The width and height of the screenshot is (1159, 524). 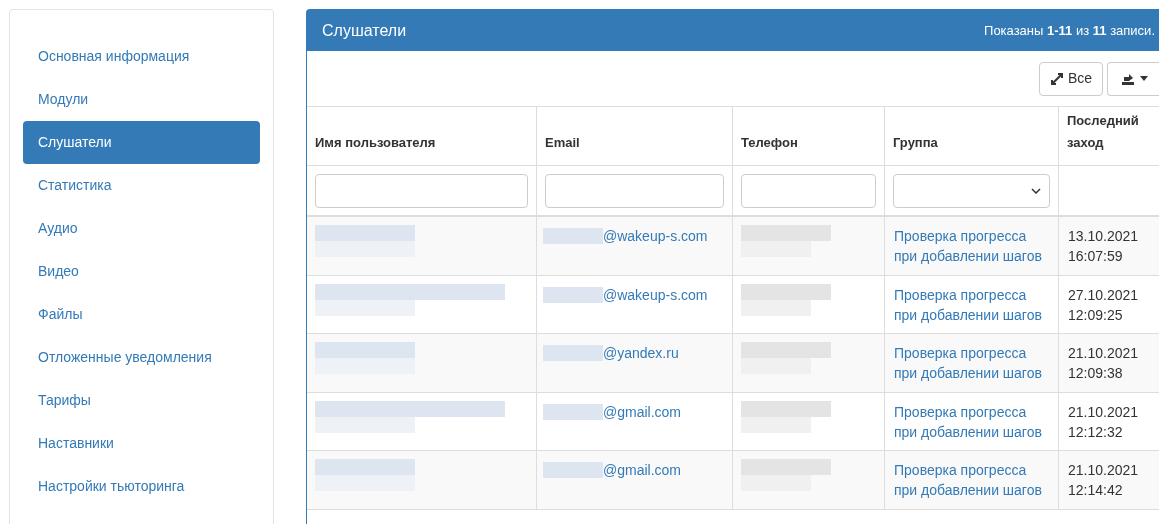 What do you see at coordinates (364, 30) in the screenshot?
I see `panel-title: Слушатели` at bounding box center [364, 30].